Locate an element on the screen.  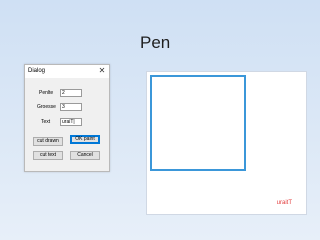
cut-drawn-button: cut drawn is located at coordinates (48, 141).